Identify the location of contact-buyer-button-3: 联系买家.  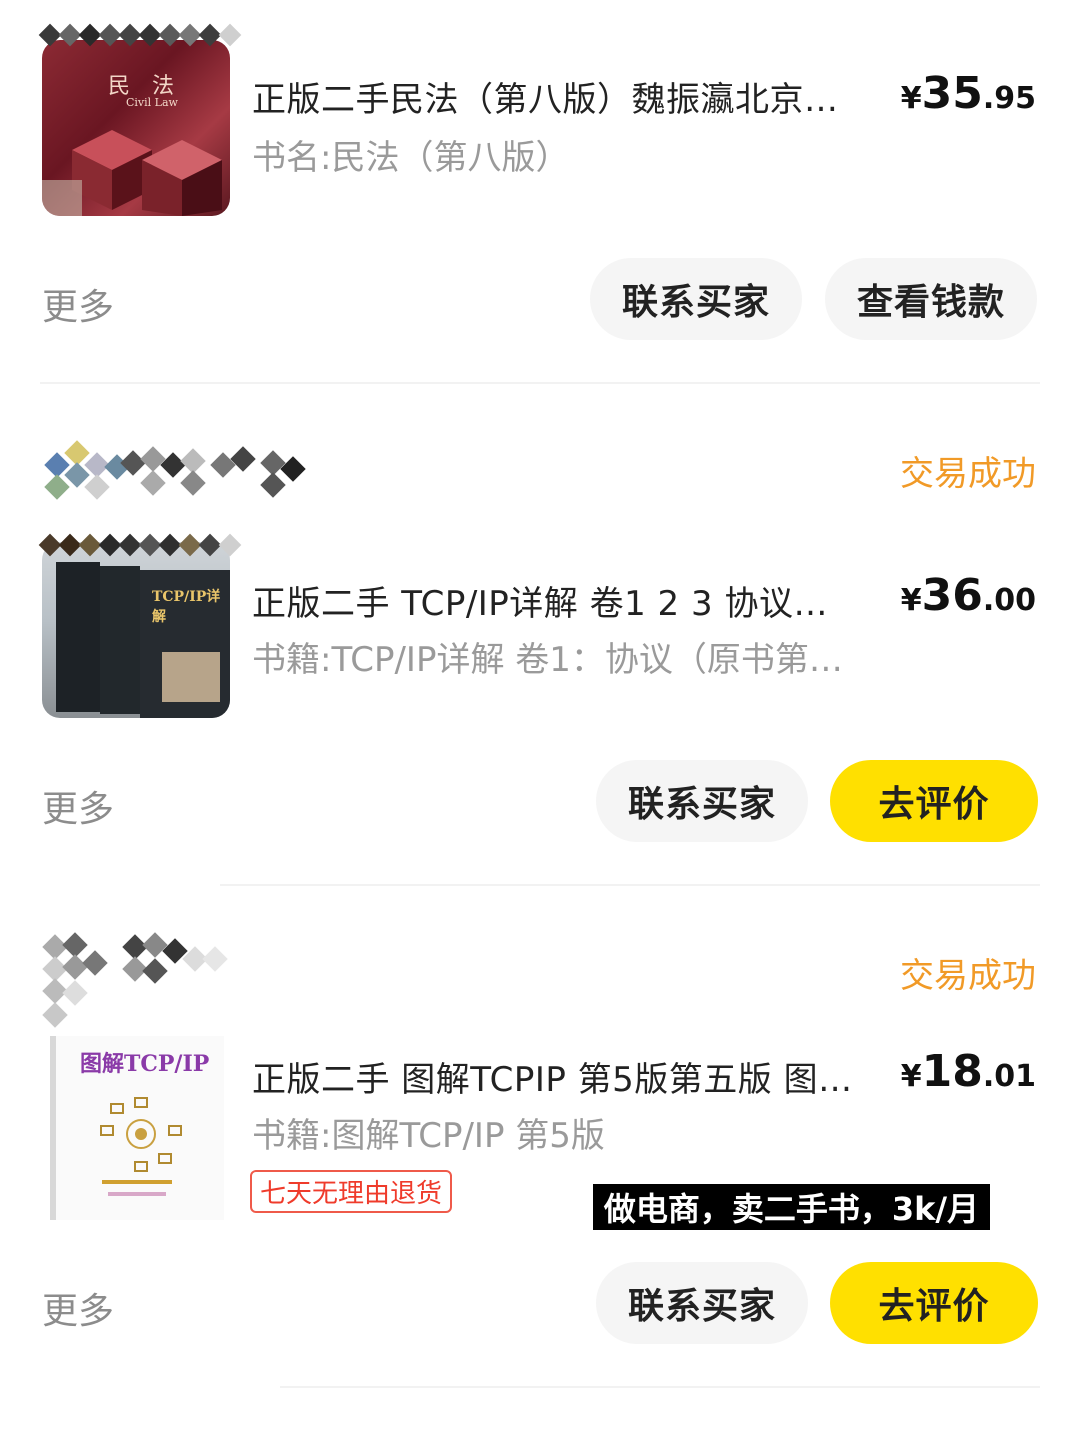
(702, 1303).